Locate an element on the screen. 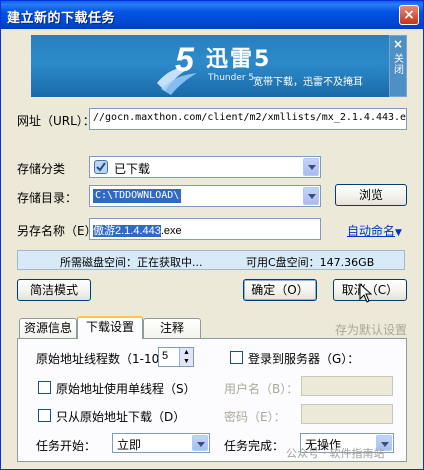 Image resolution: width=424 pixels, height=470 pixels. brand-title: 迅雷5 is located at coordinates (239, 59).